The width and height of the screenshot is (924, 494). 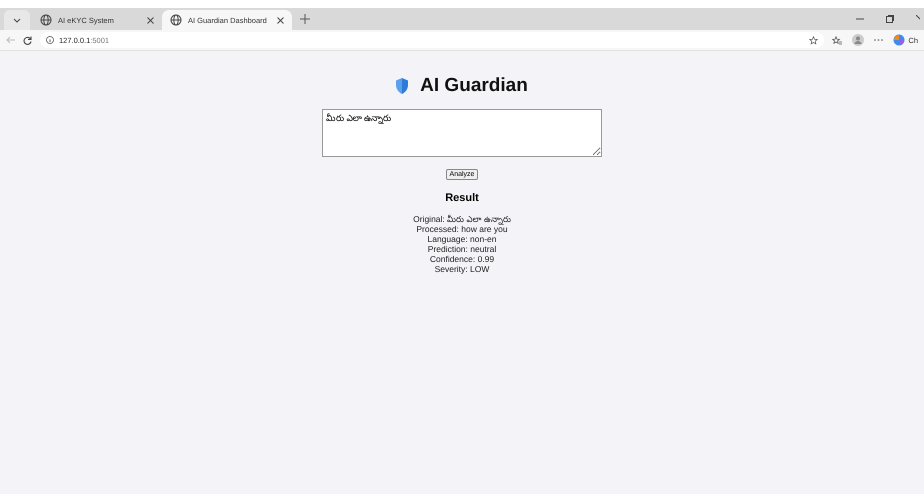 What do you see at coordinates (462, 198) in the screenshot?
I see `result-heading: Result` at bounding box center [462, 198].